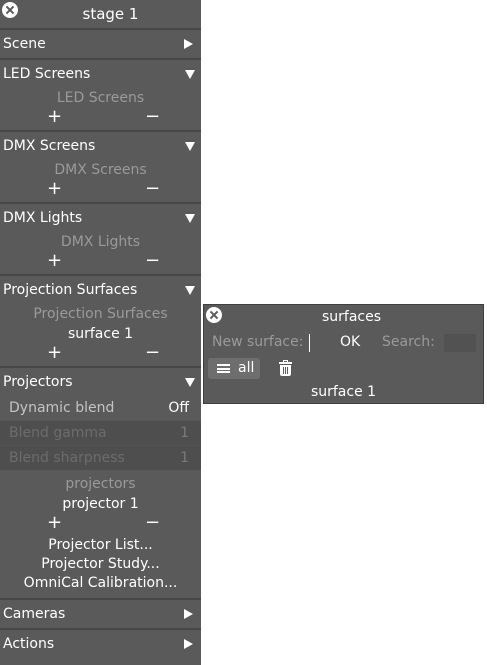  Describe the element at coordinates (100, 190) in the screenshot. I see `dmx-screens-add-remove: + −` at that location.